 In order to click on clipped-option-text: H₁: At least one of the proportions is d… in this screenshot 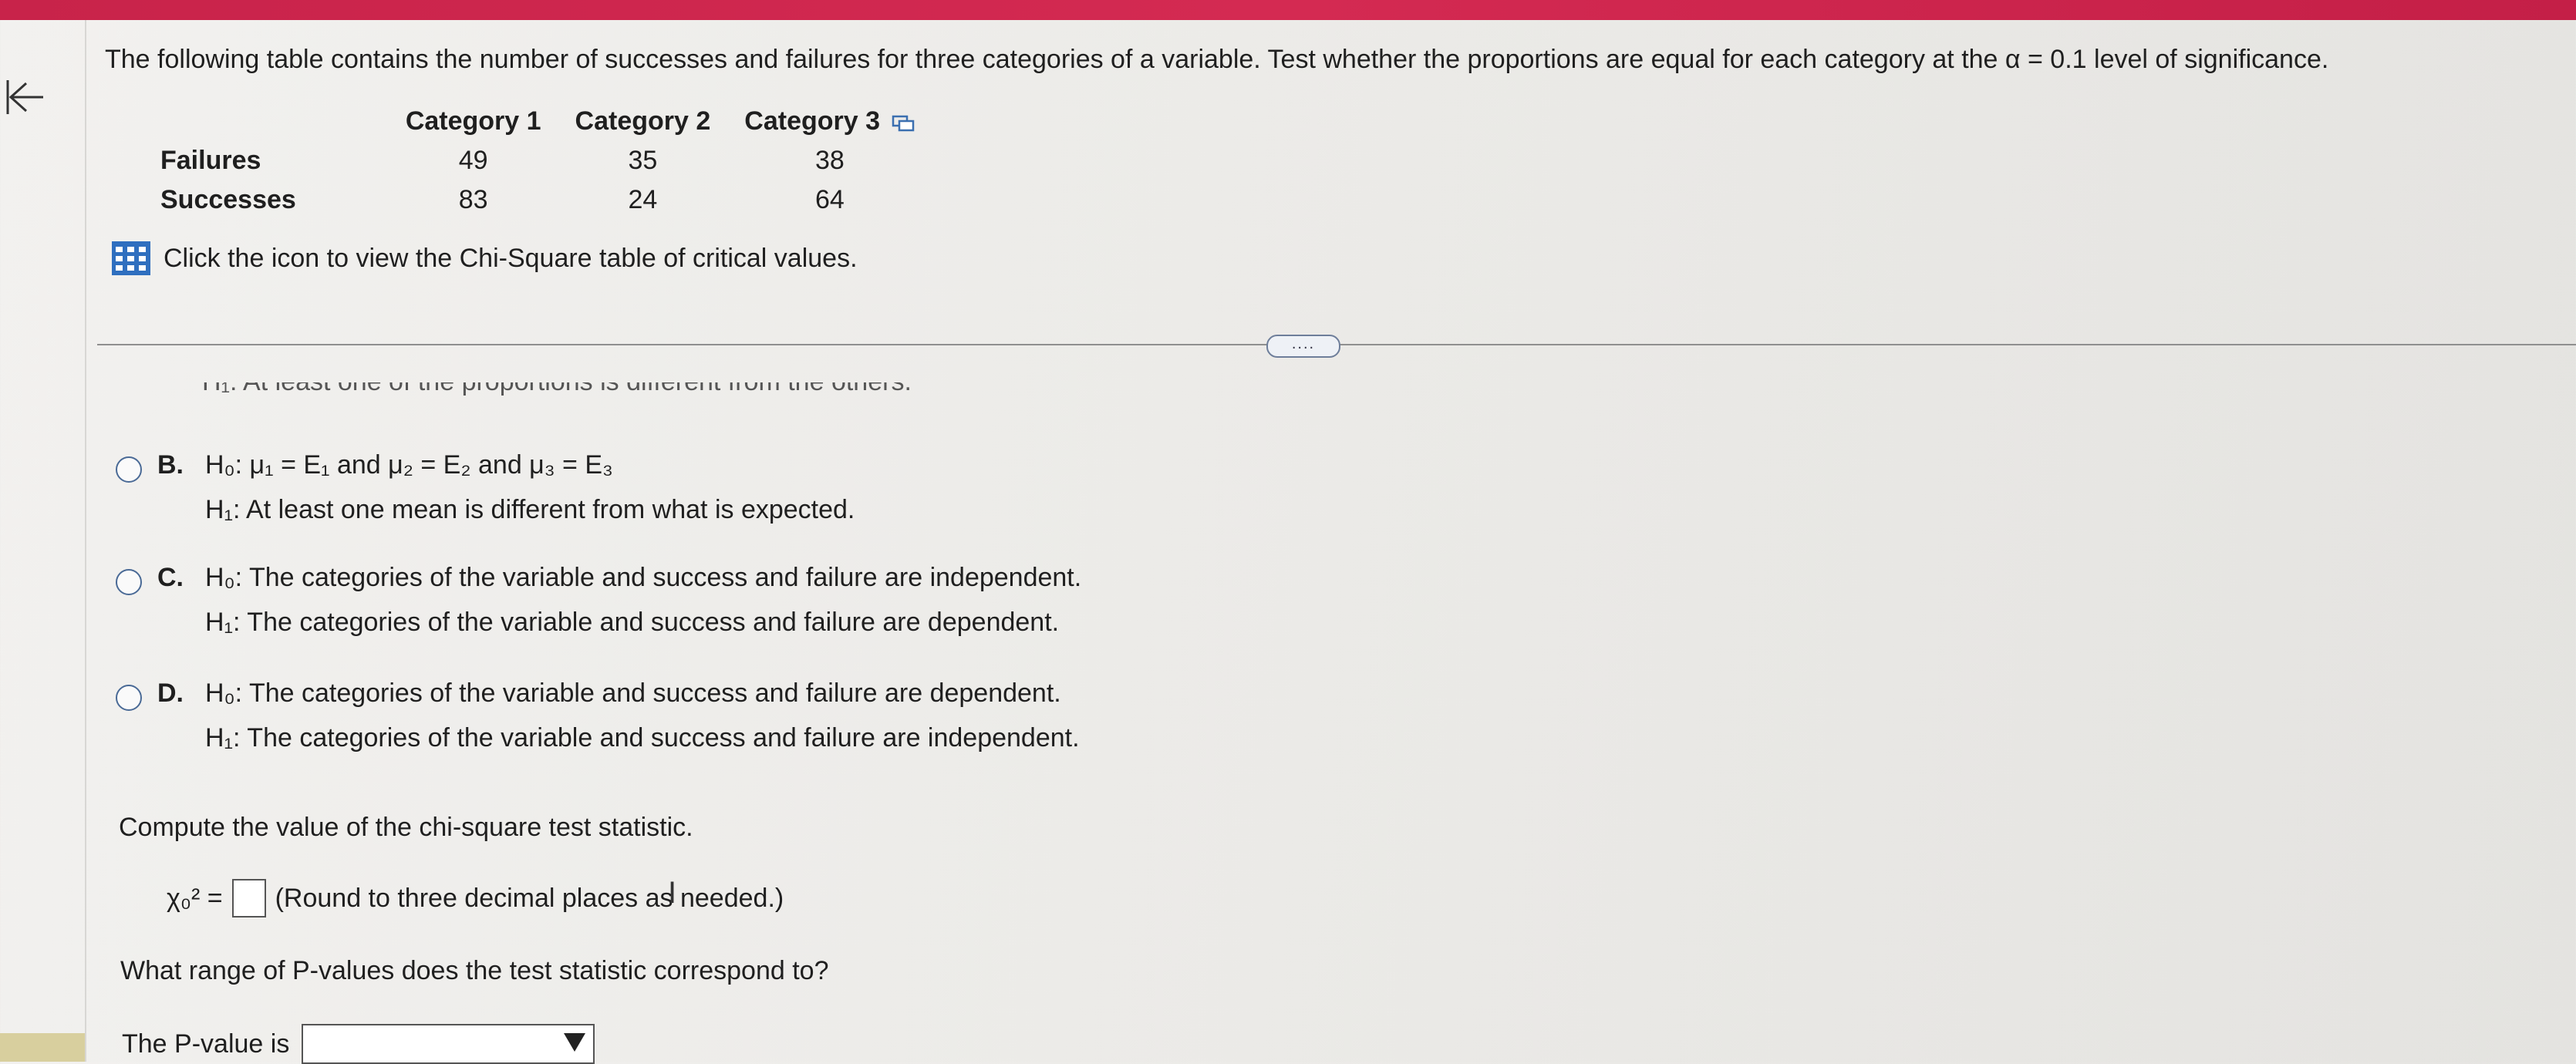, I will do `click(587, 391)`.